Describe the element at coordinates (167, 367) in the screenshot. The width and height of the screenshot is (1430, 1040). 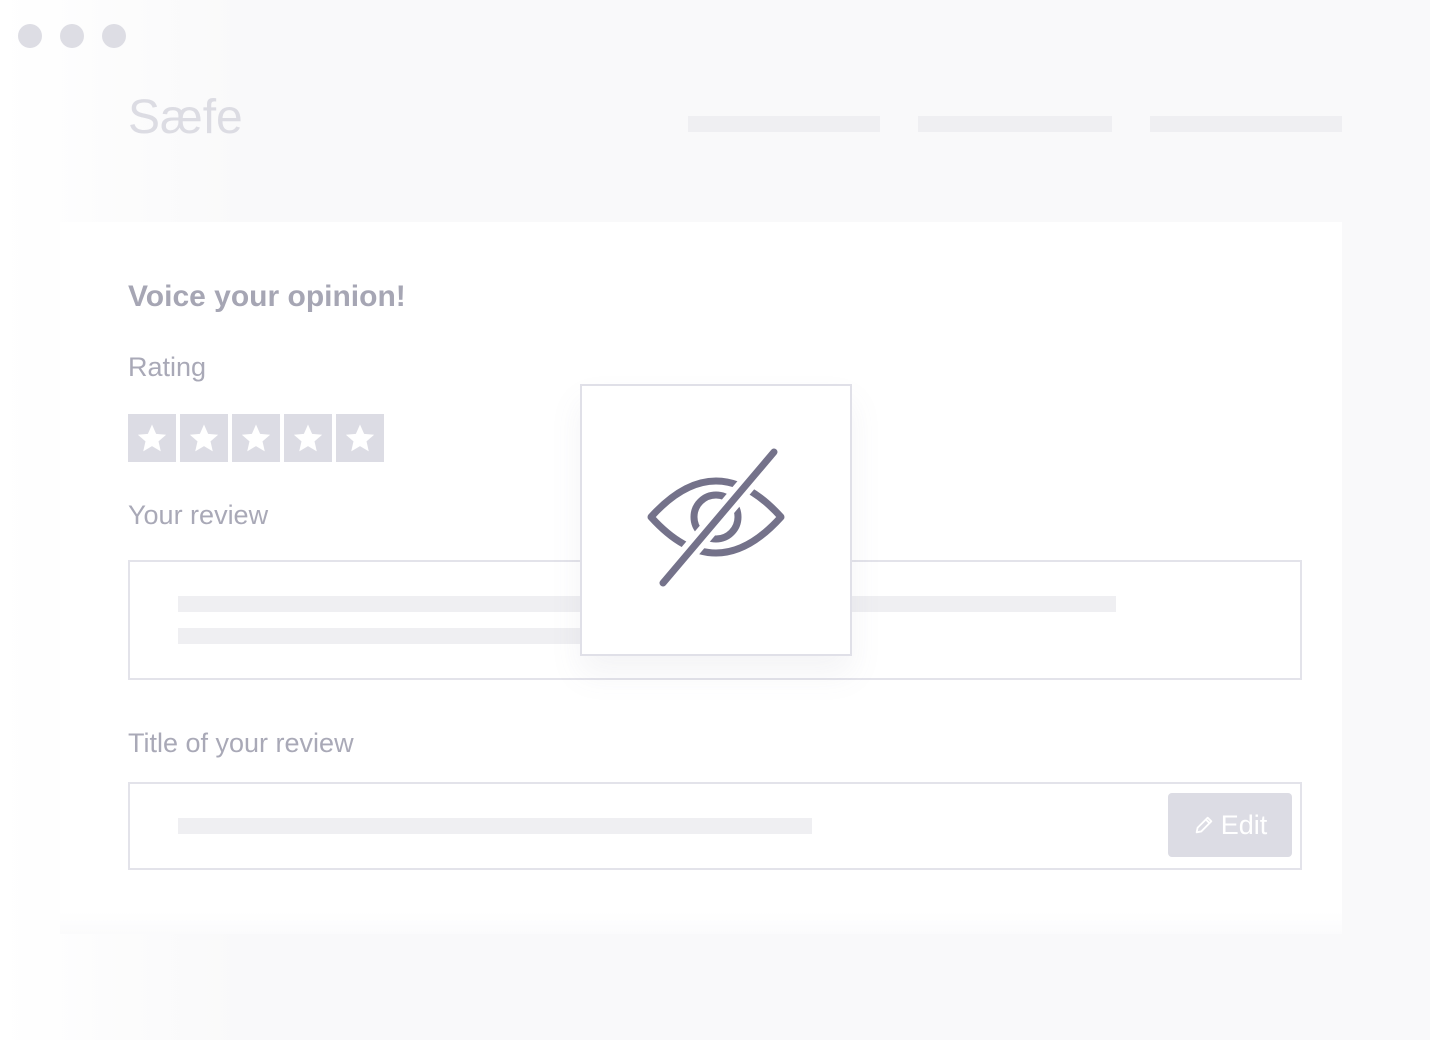
I see `rating-label: Rating` at that location.